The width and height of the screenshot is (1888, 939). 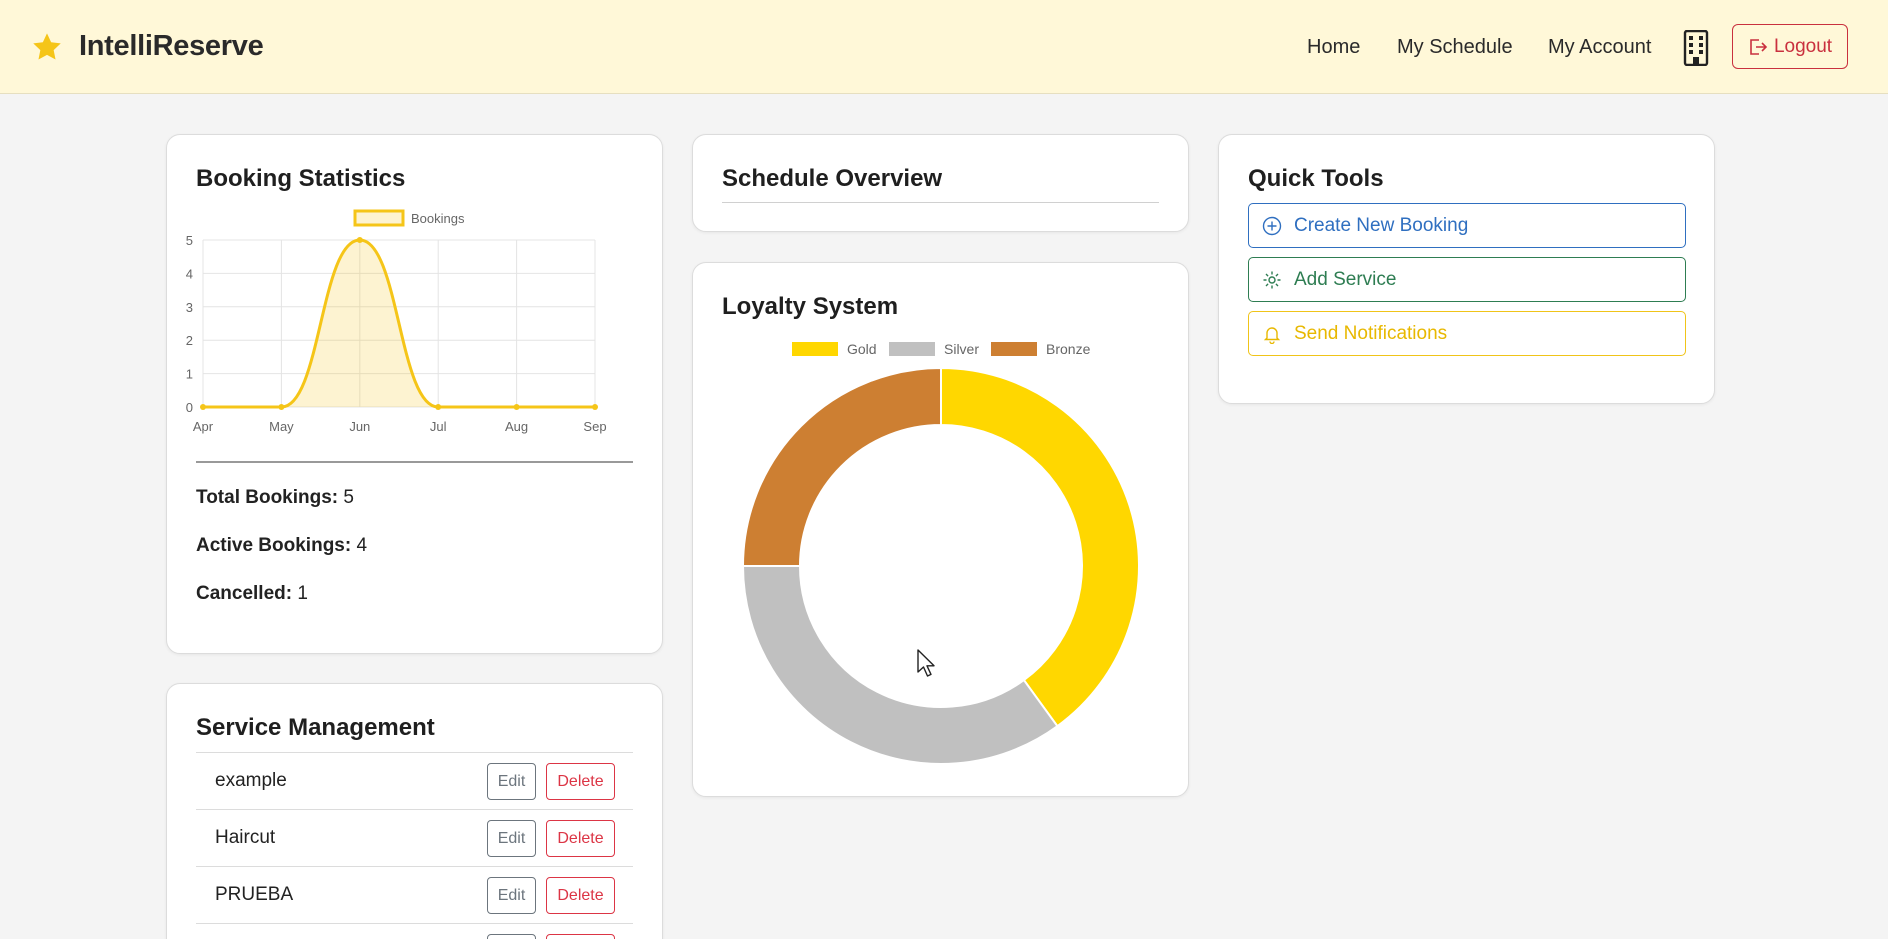 What do you see at coordinates (189, 307) in the screenshot?
I see `y-tick-label: 3` at bounding box center [189, 307].